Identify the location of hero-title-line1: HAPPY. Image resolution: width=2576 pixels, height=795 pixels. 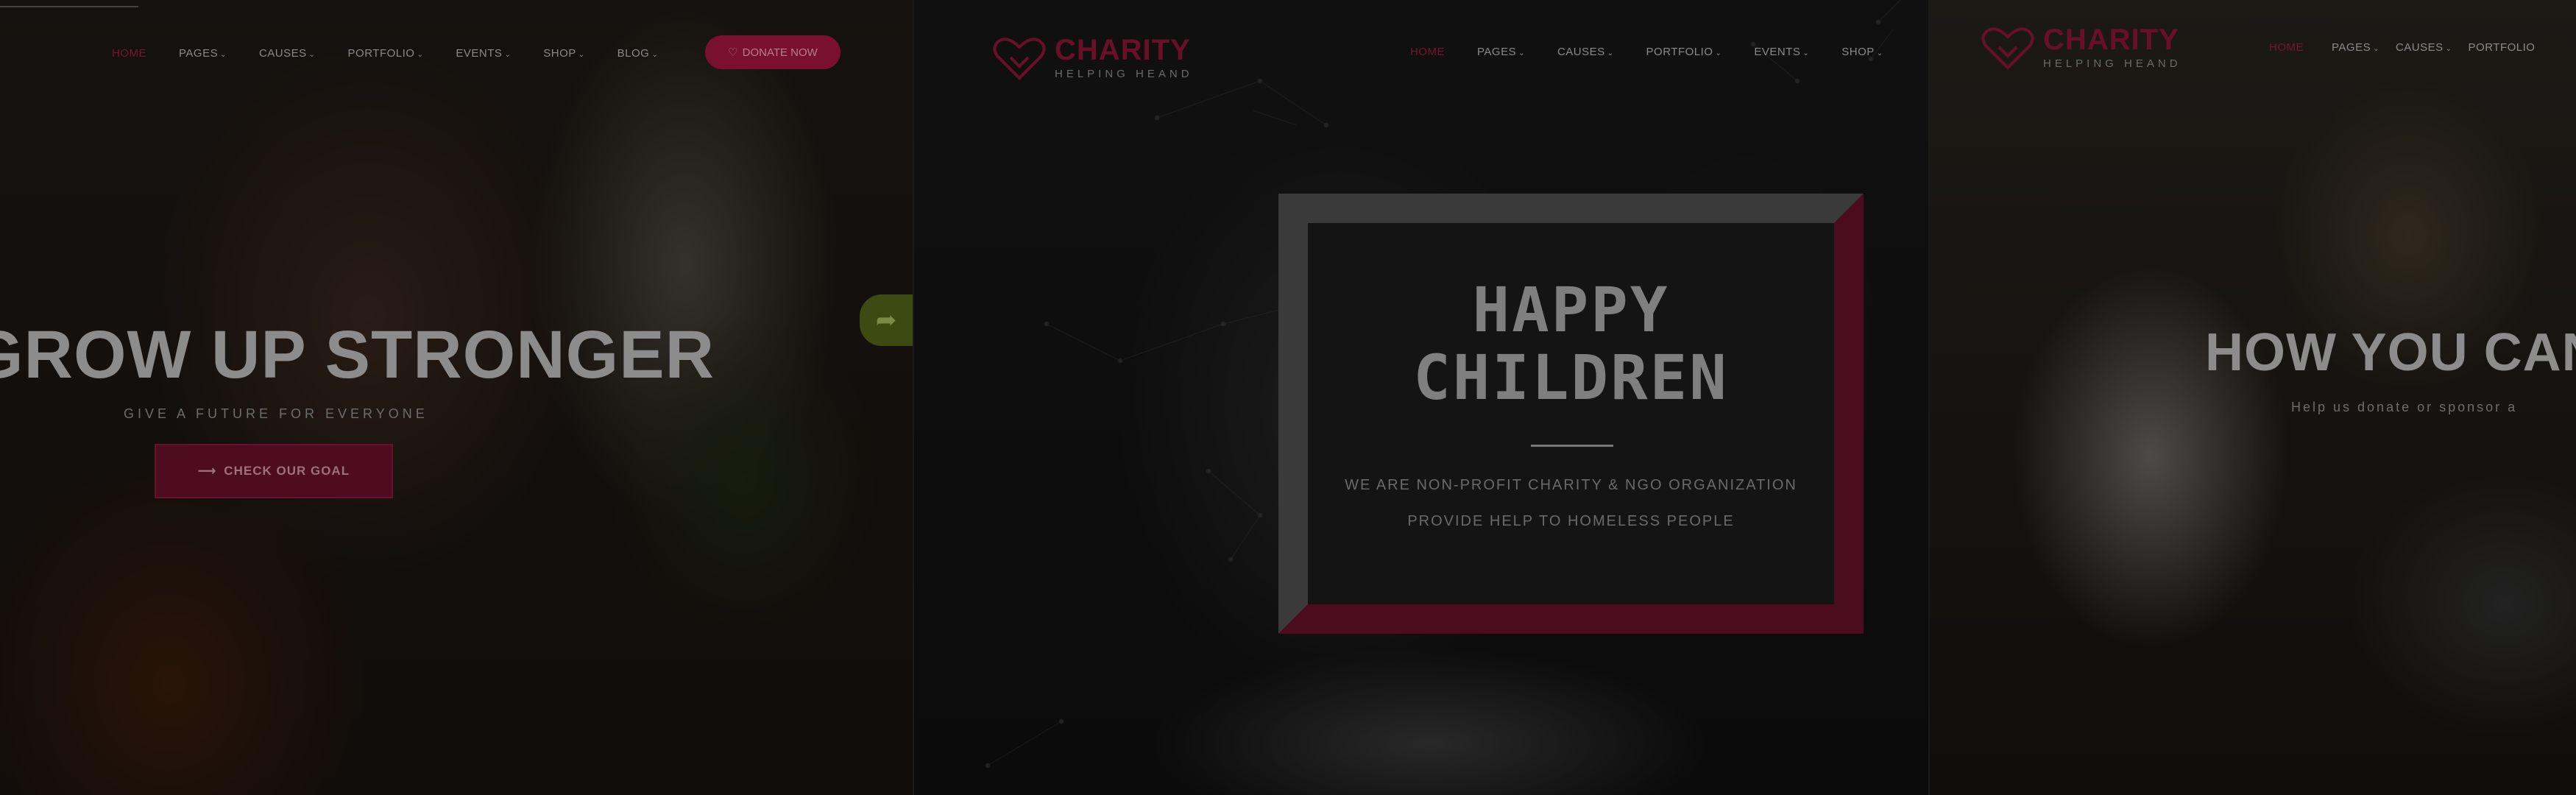
(1571, 310).